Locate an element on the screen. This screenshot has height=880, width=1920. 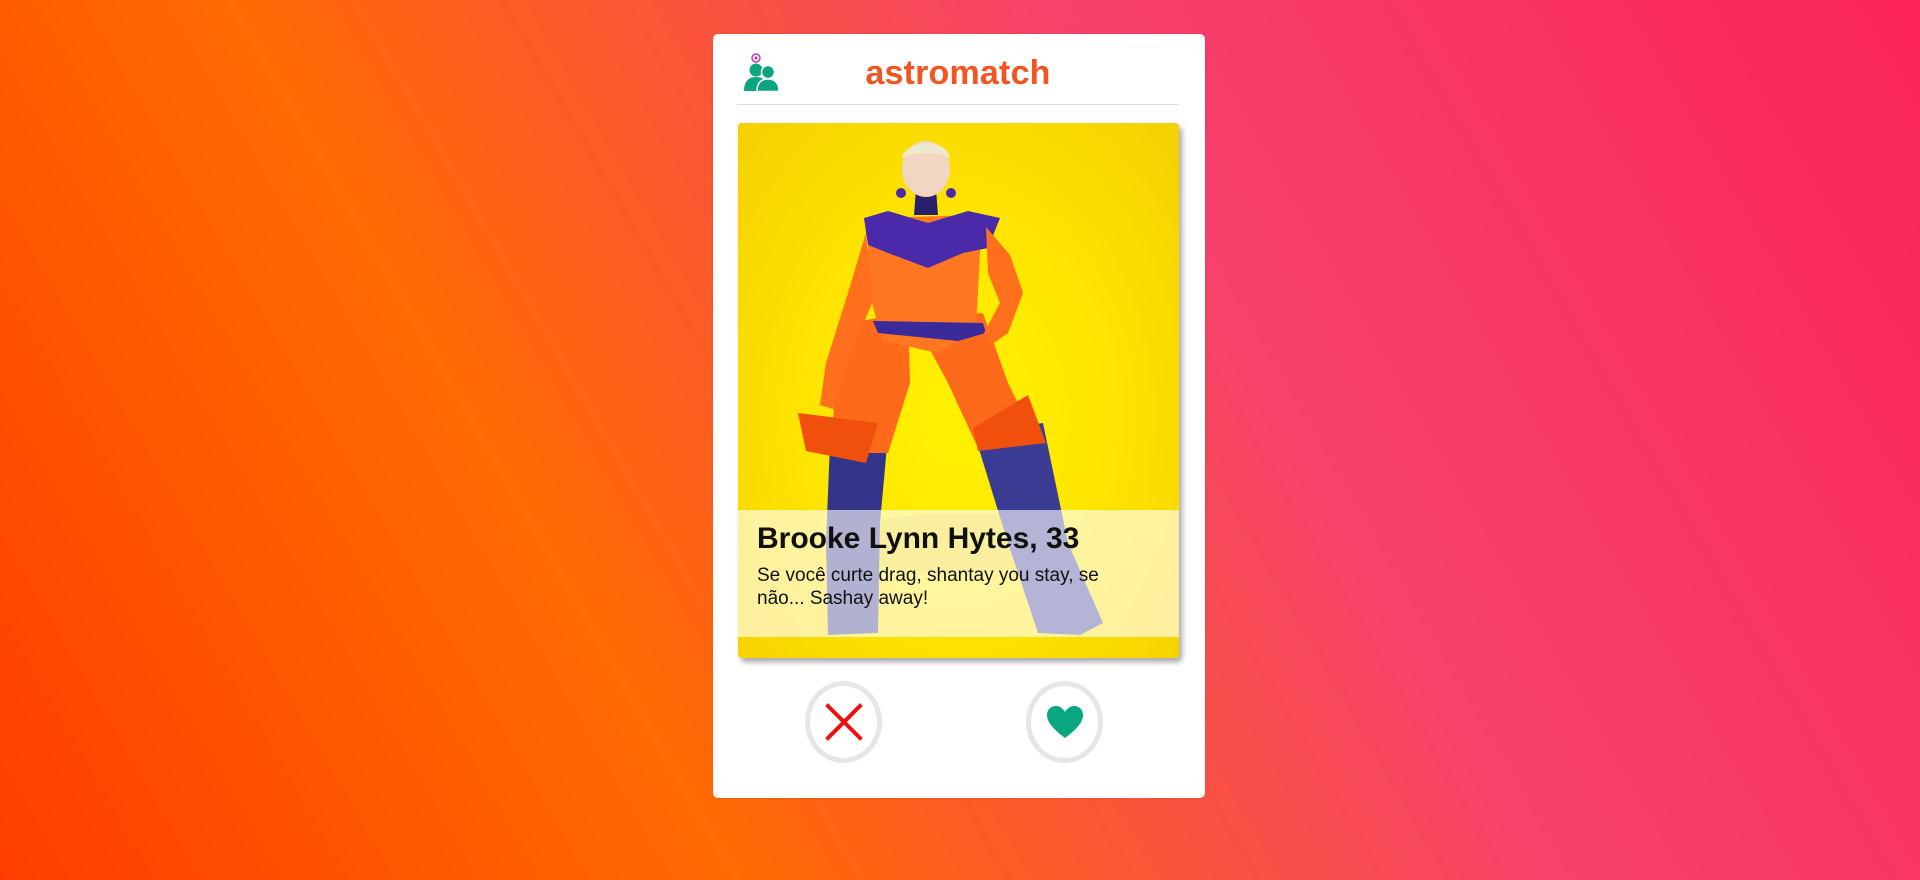
header: astromatch is located at coordinates (958, 69).